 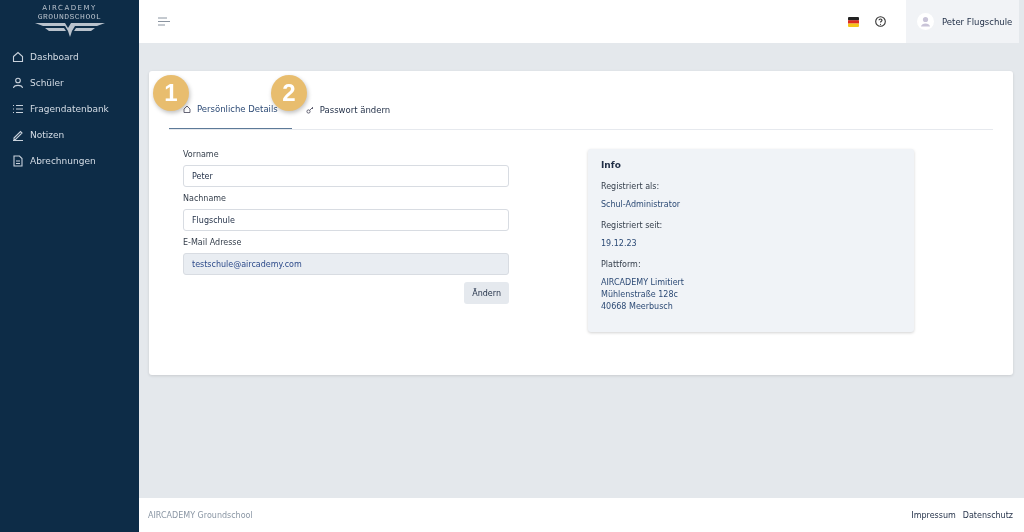 What do you see at coordinates (925, 21) in the screenshot?
I see `avatar-icon` at bounding box center [925, 21].